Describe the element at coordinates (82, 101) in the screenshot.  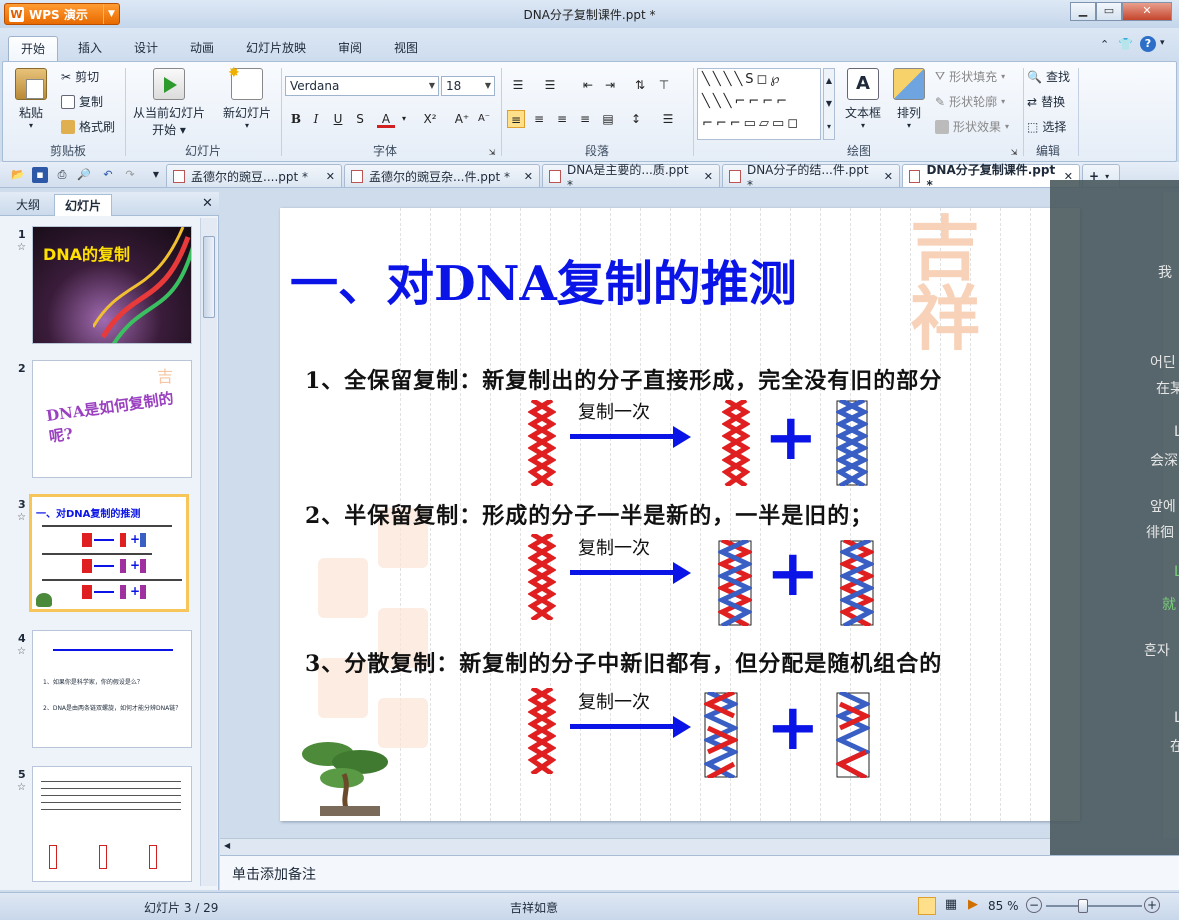
I see `copy-button: 复制` at that location.